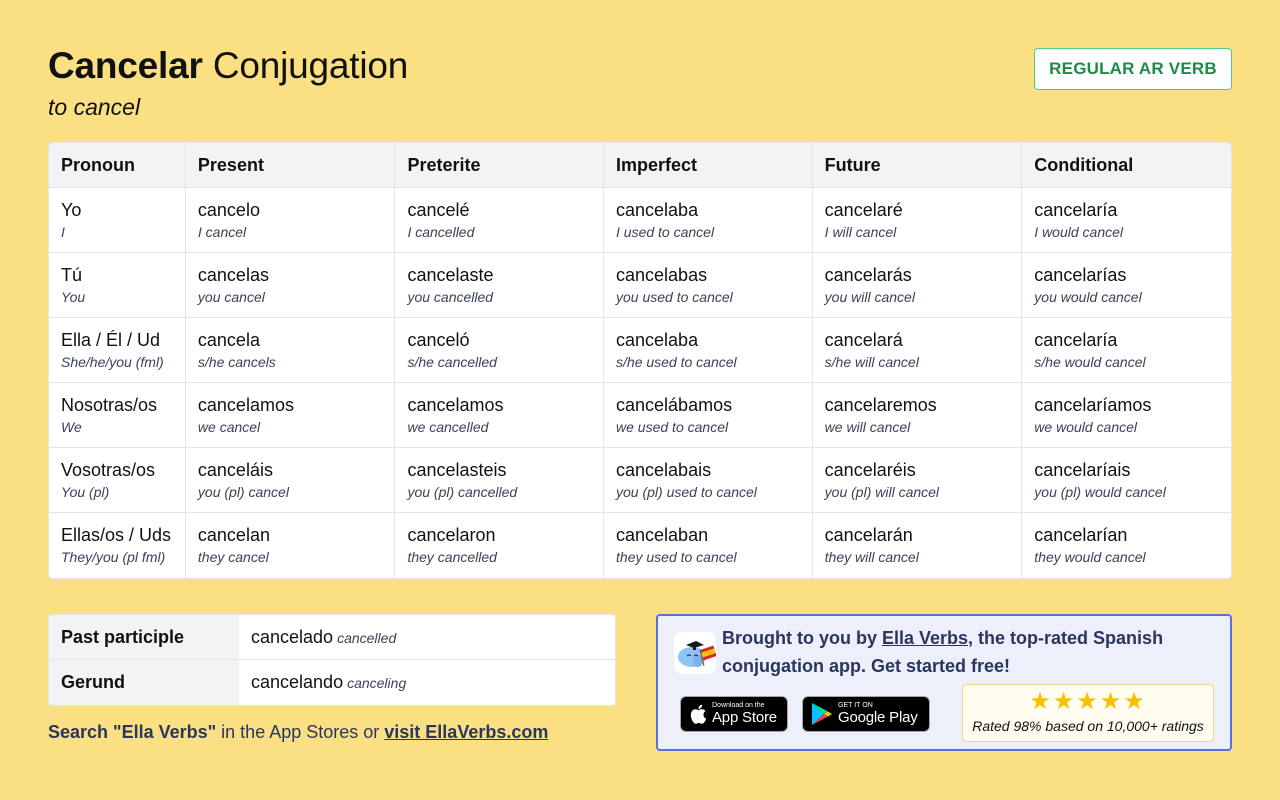 The height and width of the screenshot is (800, 1280). Describe the element at coordinates (674, 297) in the screenshot. I see `conjugation-translation: you used to cancel` at that location.